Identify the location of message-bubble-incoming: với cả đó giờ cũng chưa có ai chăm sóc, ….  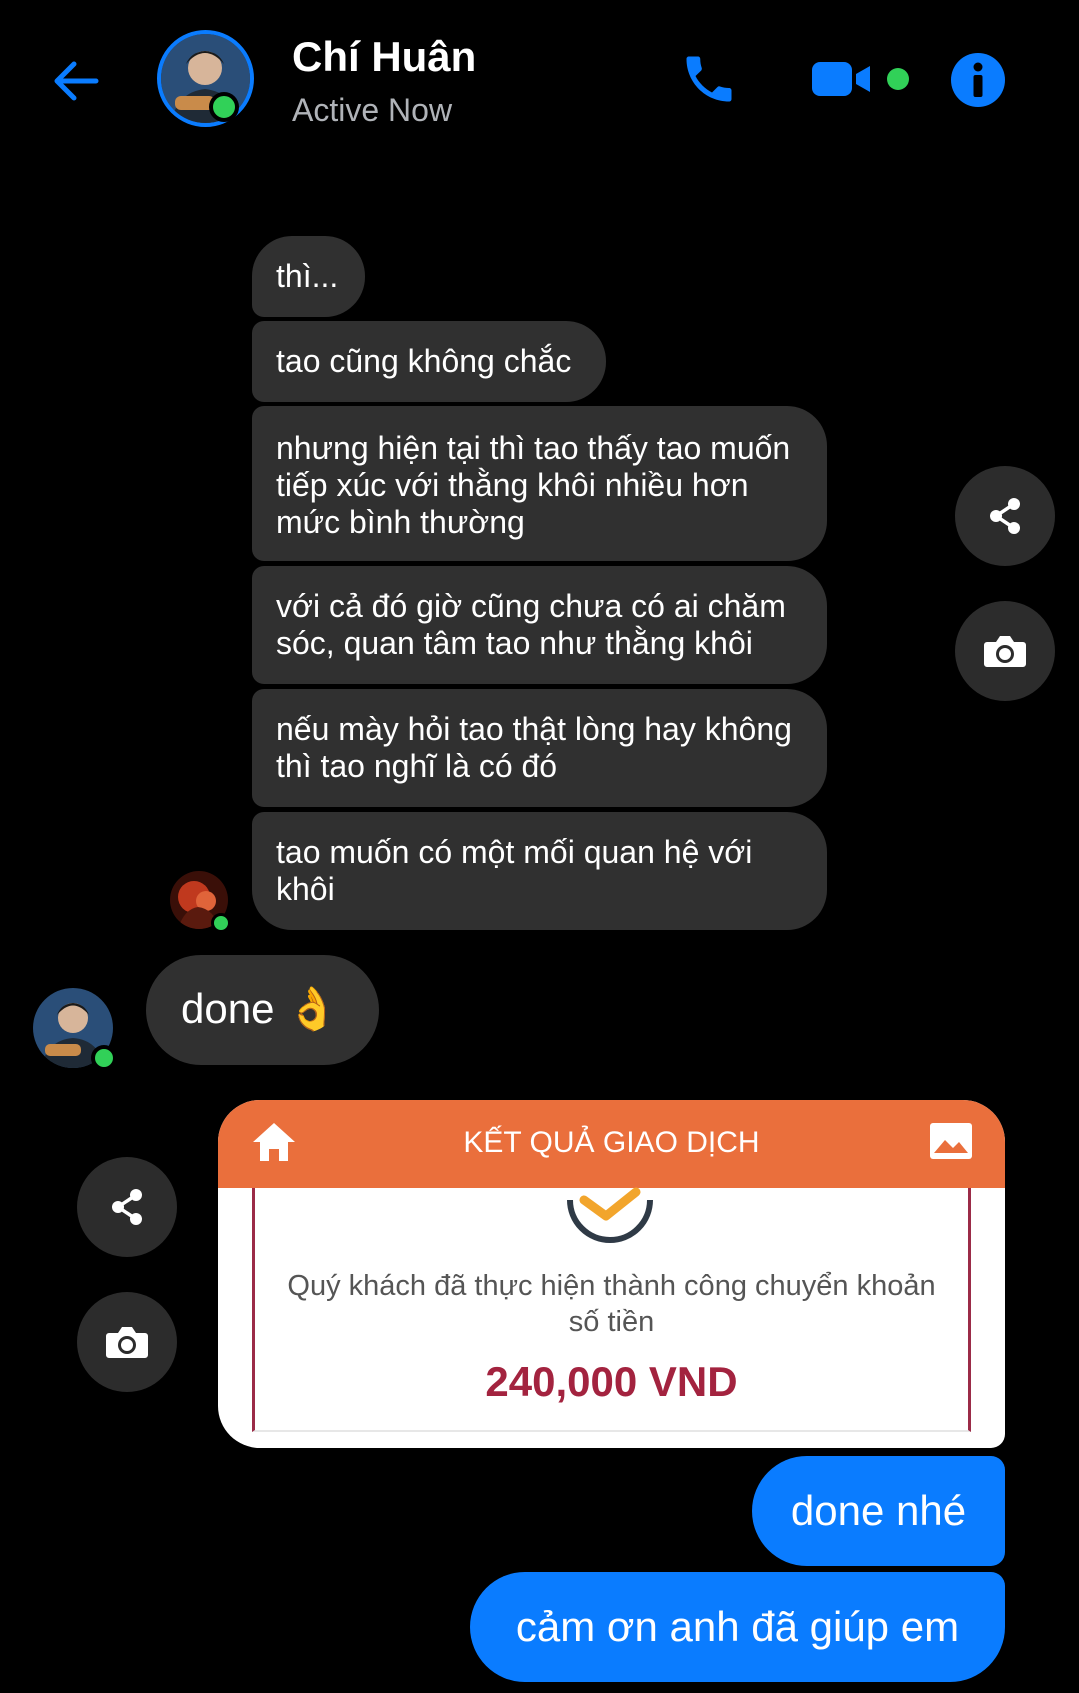
(539, 625).